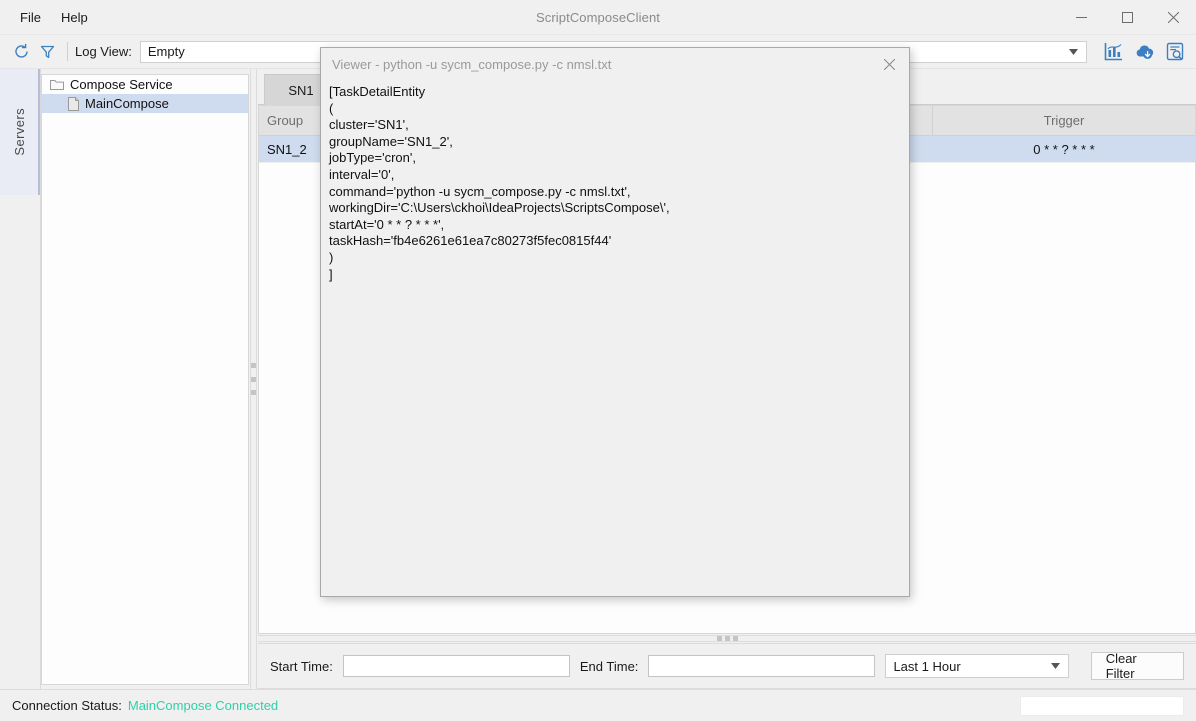  What do you see at coordinates (30, 17) in the screenshot?
I see `menu-item-file: File` at bounding box center [30, 17].